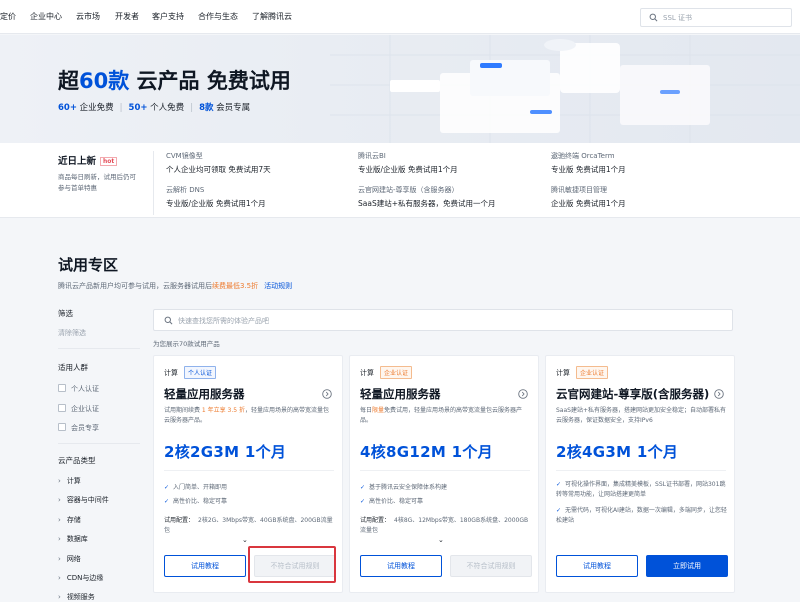 Image resolution: width=800 pixels, height=602 pixels. What do you see at coordinates (218, 16) in the screenshot?
I see `nav-item-partners: 合作与生态` at bounding box center [218, 16].